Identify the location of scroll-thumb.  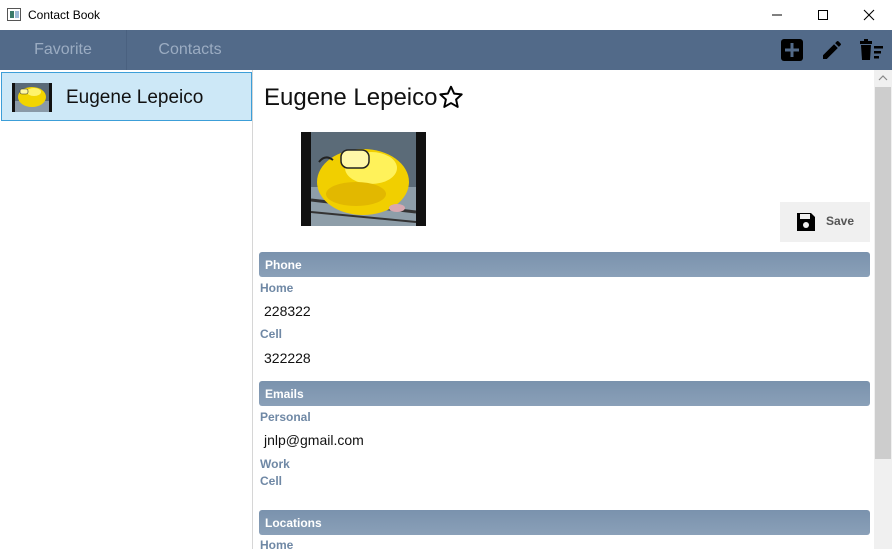
(883, 273).